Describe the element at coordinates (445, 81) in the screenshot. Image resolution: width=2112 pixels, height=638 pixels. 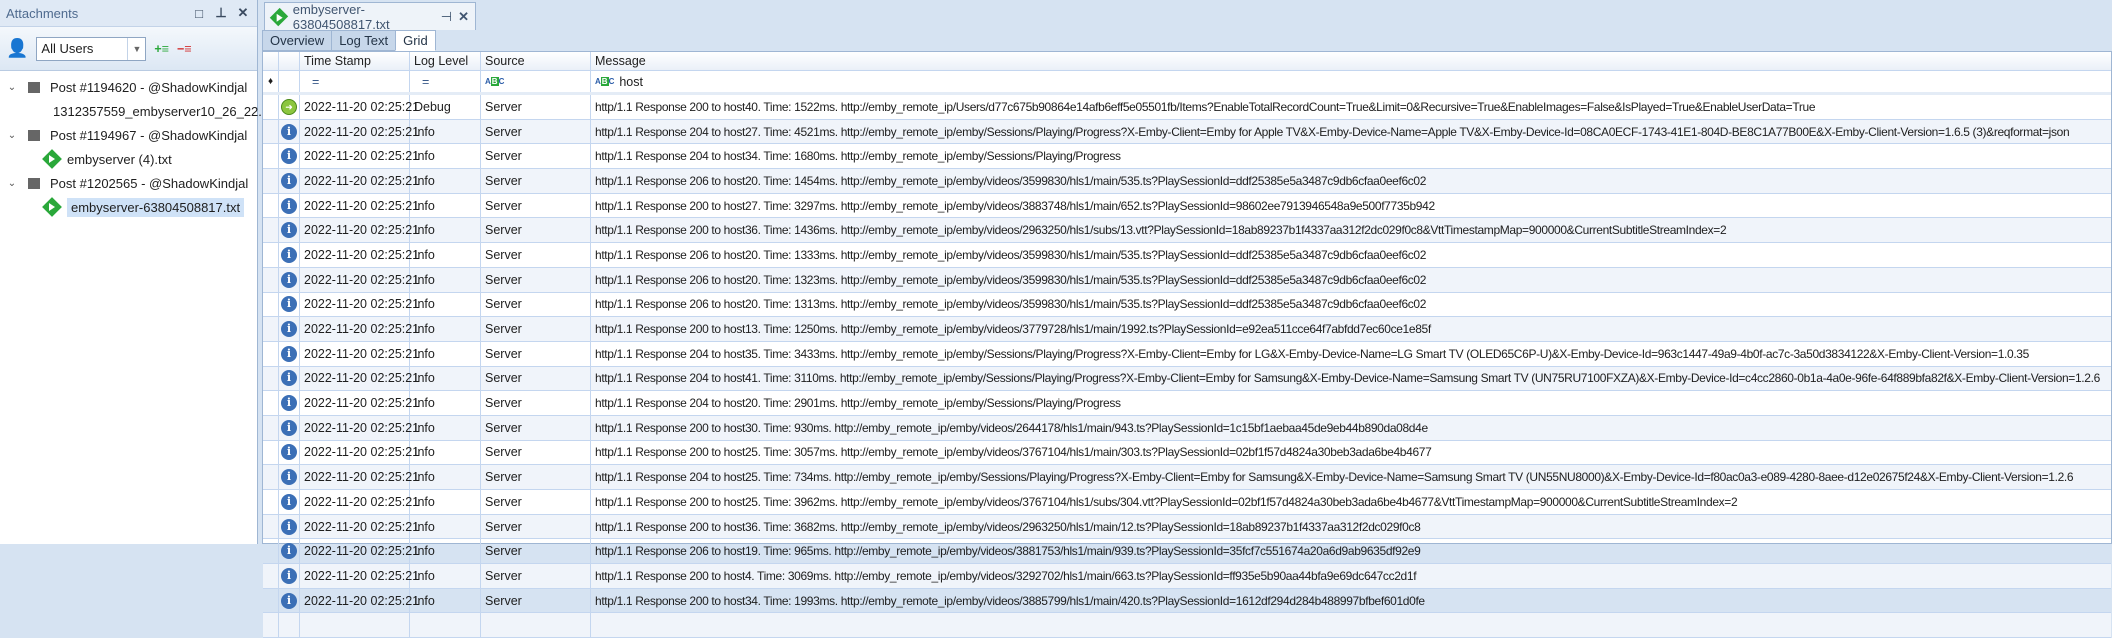
I see `filter-level: =` at that location.